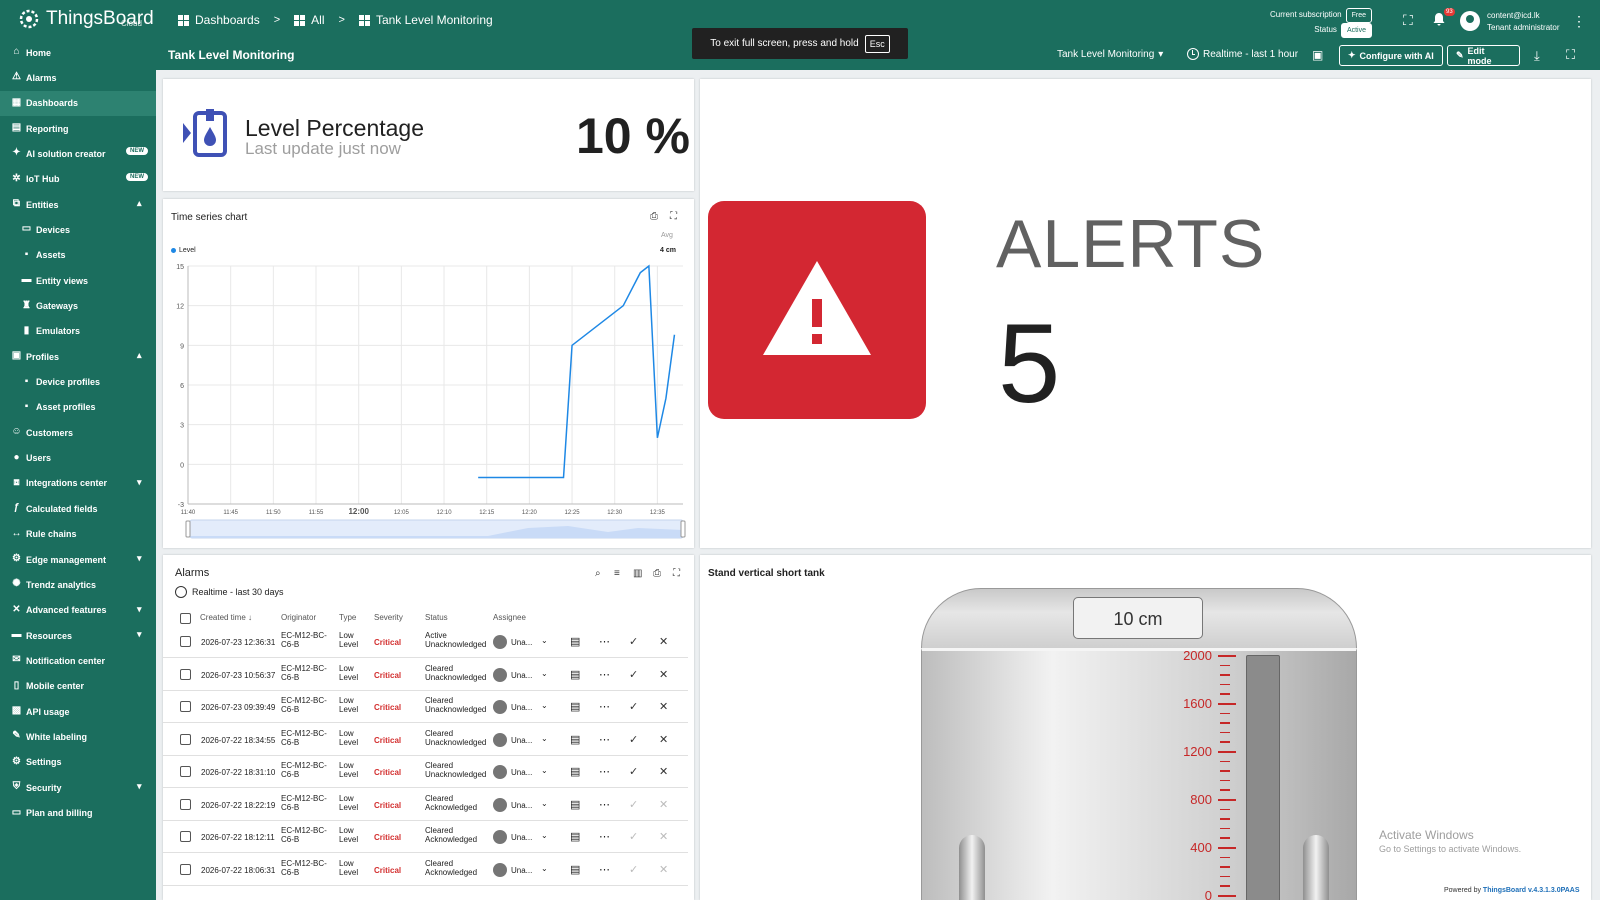 The width and height of the screenshot is (1600, 900). I want to click on sidebar-item-ai-solution-creator: ✦ AI solution creator NEW, so click(78, 153).